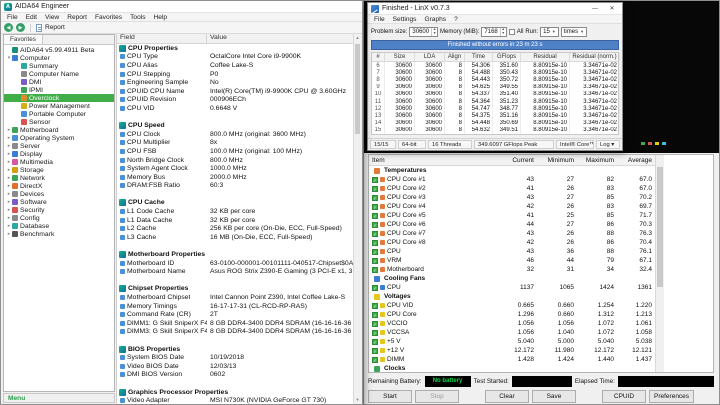 The width and height of the screenshot is (720, 405). I want to click on sensor-row-cpu-vid: ✓ CPU VID 0.665 0.660 1.254 1.220, so click(512, 305).